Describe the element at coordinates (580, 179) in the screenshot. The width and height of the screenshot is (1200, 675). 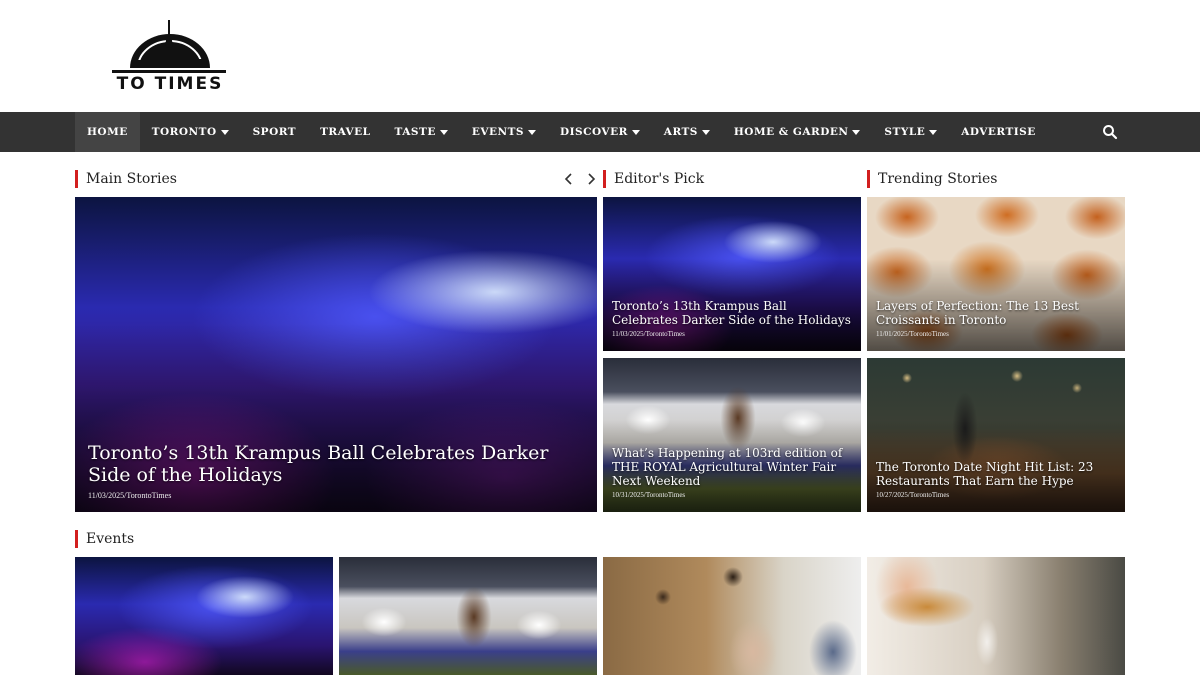
I see `slider-arrows` at that location.